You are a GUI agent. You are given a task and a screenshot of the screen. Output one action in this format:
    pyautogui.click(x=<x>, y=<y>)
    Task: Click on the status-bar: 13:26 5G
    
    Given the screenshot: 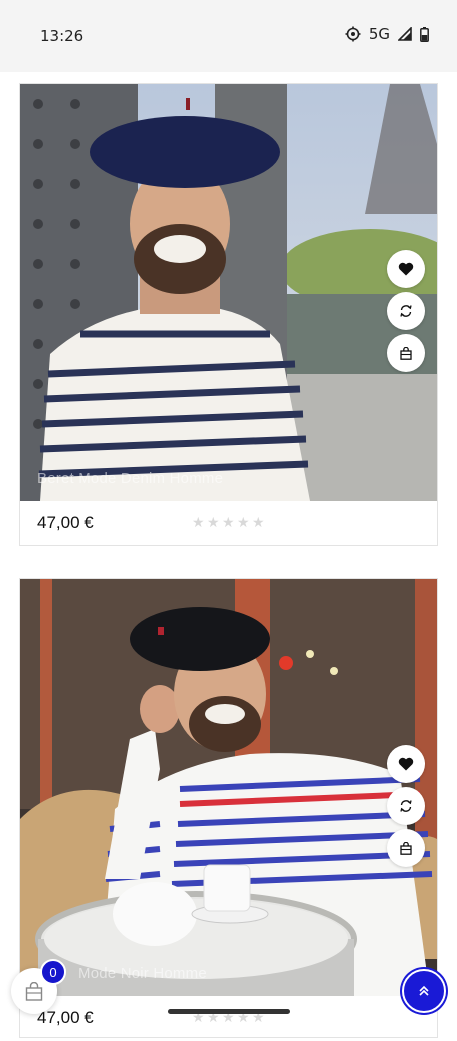 What is the action you would take?
    pyautogui.click(x=228, y=36)
    